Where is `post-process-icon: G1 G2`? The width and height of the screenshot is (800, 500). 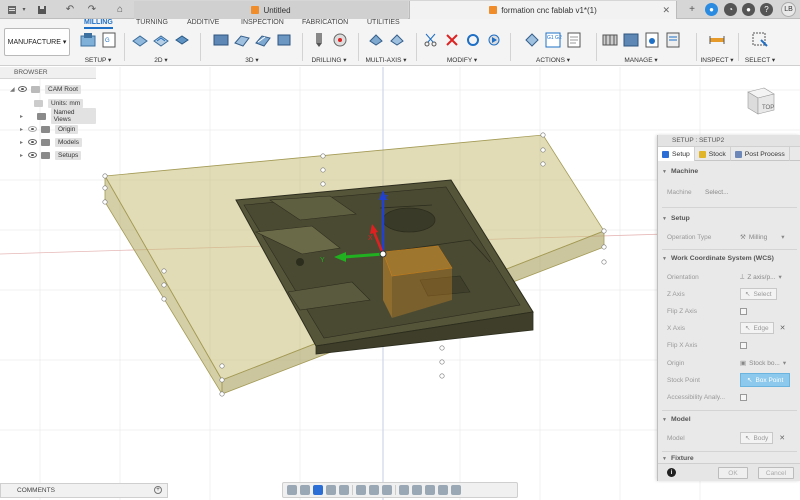 post-process-icon: G1 G2 is located at coordinates (553, 40).